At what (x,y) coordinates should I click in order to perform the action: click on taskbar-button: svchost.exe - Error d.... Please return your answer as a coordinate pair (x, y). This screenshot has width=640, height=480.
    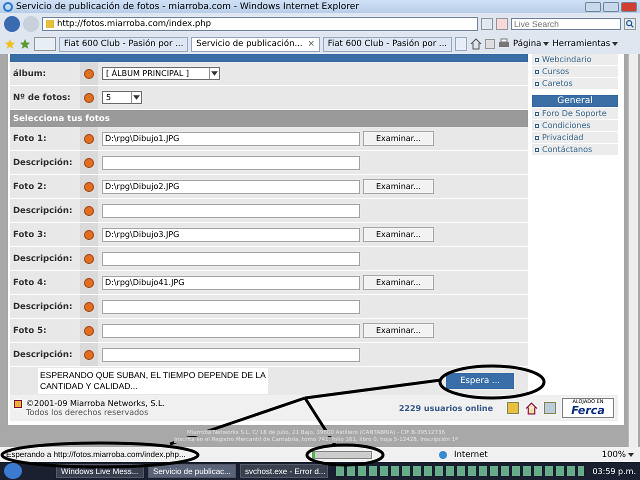
    Looking at the image, I should click on (284, 471).